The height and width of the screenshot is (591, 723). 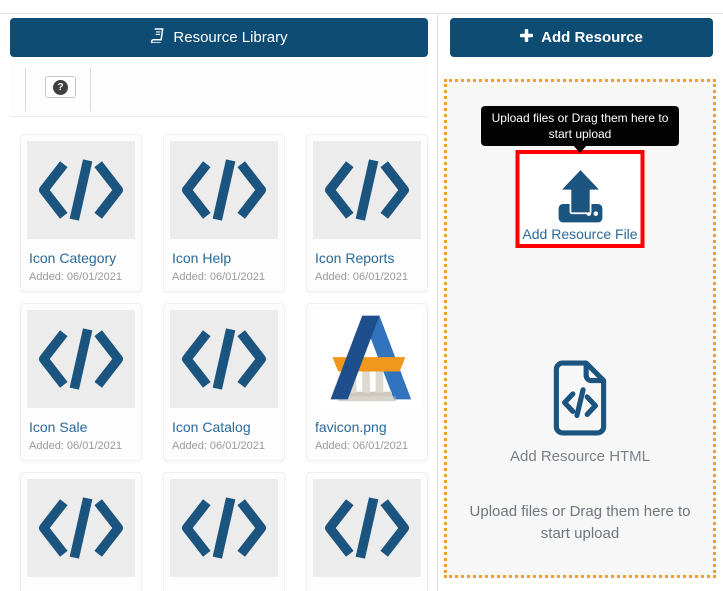 I want to click on help-button: ?, so click(x=60, y=87).